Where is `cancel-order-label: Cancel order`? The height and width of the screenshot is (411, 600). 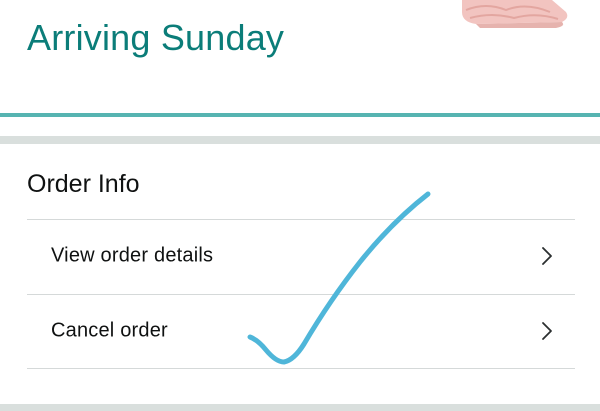 cancel-order-label: Cancel order is located at coordinates (109, 330).